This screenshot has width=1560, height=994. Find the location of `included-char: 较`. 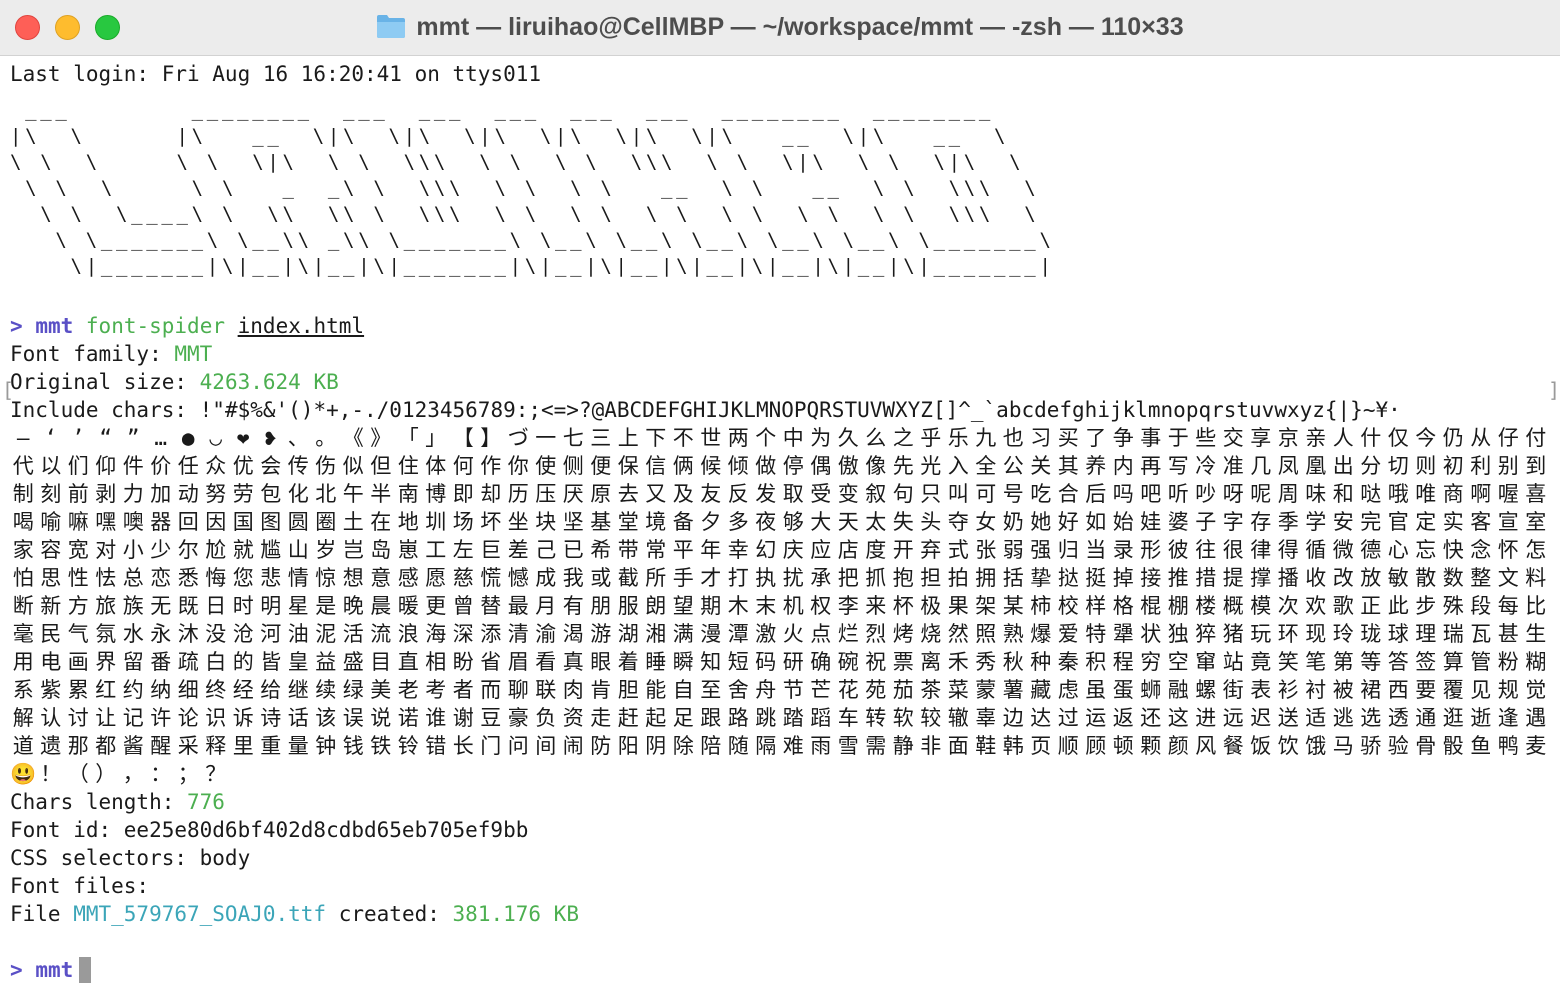

included-char: 较 is located at coordinates (931, 718).